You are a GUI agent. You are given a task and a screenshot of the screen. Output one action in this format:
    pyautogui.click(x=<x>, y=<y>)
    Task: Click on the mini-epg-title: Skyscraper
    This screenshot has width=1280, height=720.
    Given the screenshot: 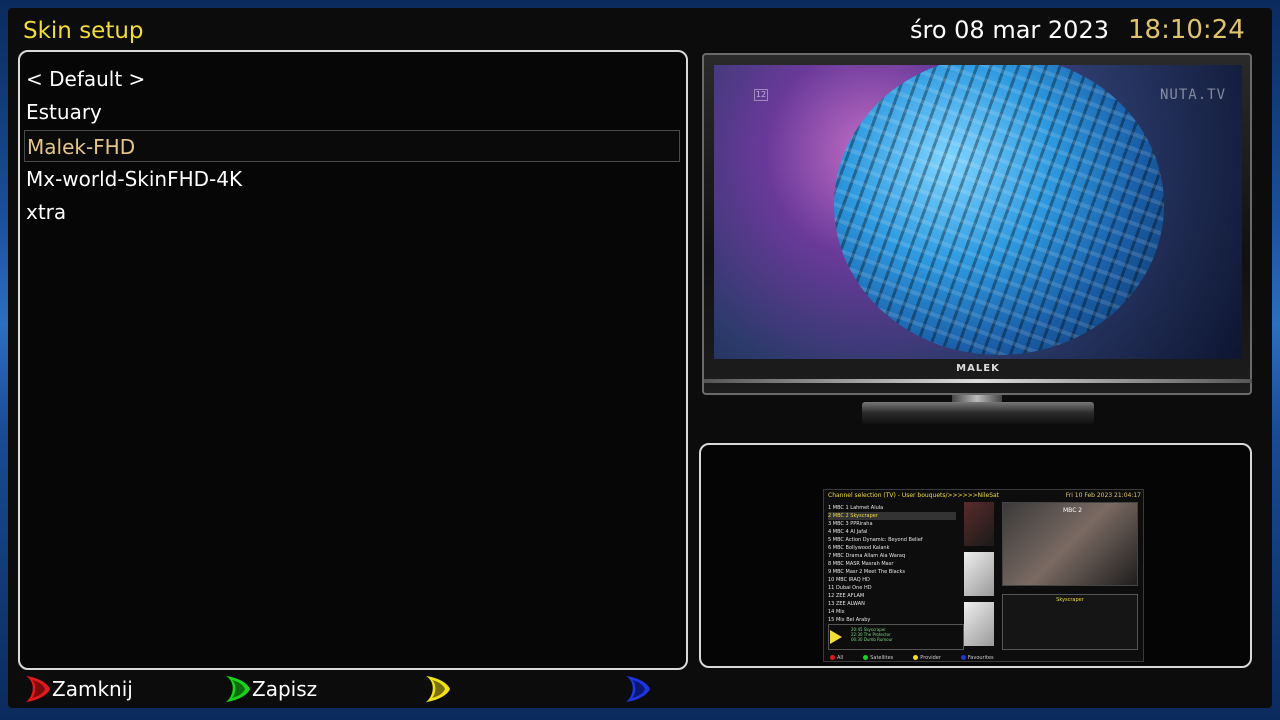 What is the action you would take?
    pyautogui.click(x=1070, y=600)
    